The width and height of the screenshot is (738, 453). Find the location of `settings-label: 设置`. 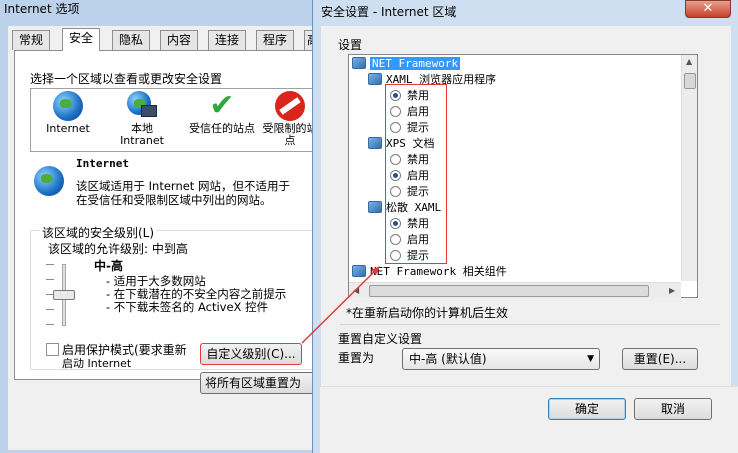

settings-label: 设置 is located at coordinates (350, 45).